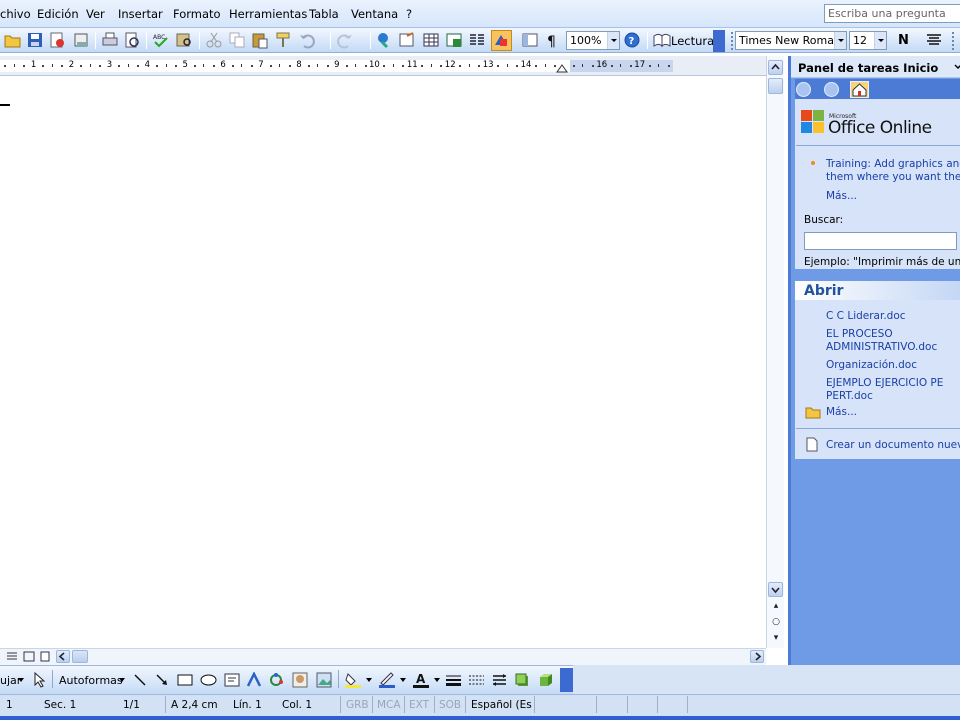 Image resolution: width=960 pixels, height=720 pixels. I want to click on font-size-combo: 12, so click(868, 40).